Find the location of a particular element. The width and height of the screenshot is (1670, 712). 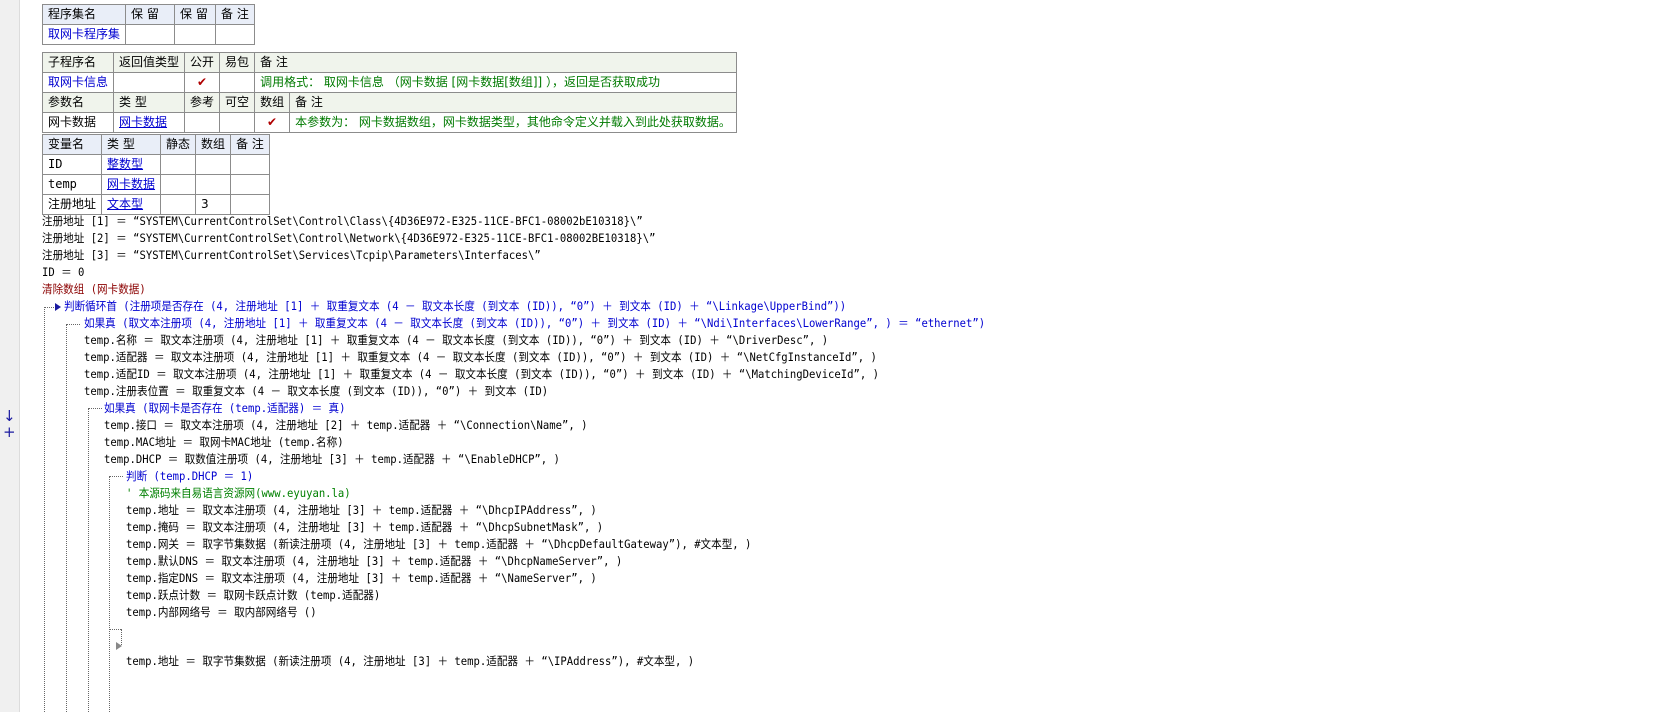

var-row: temp 网卡数据 is located at coordinates (156, 184).